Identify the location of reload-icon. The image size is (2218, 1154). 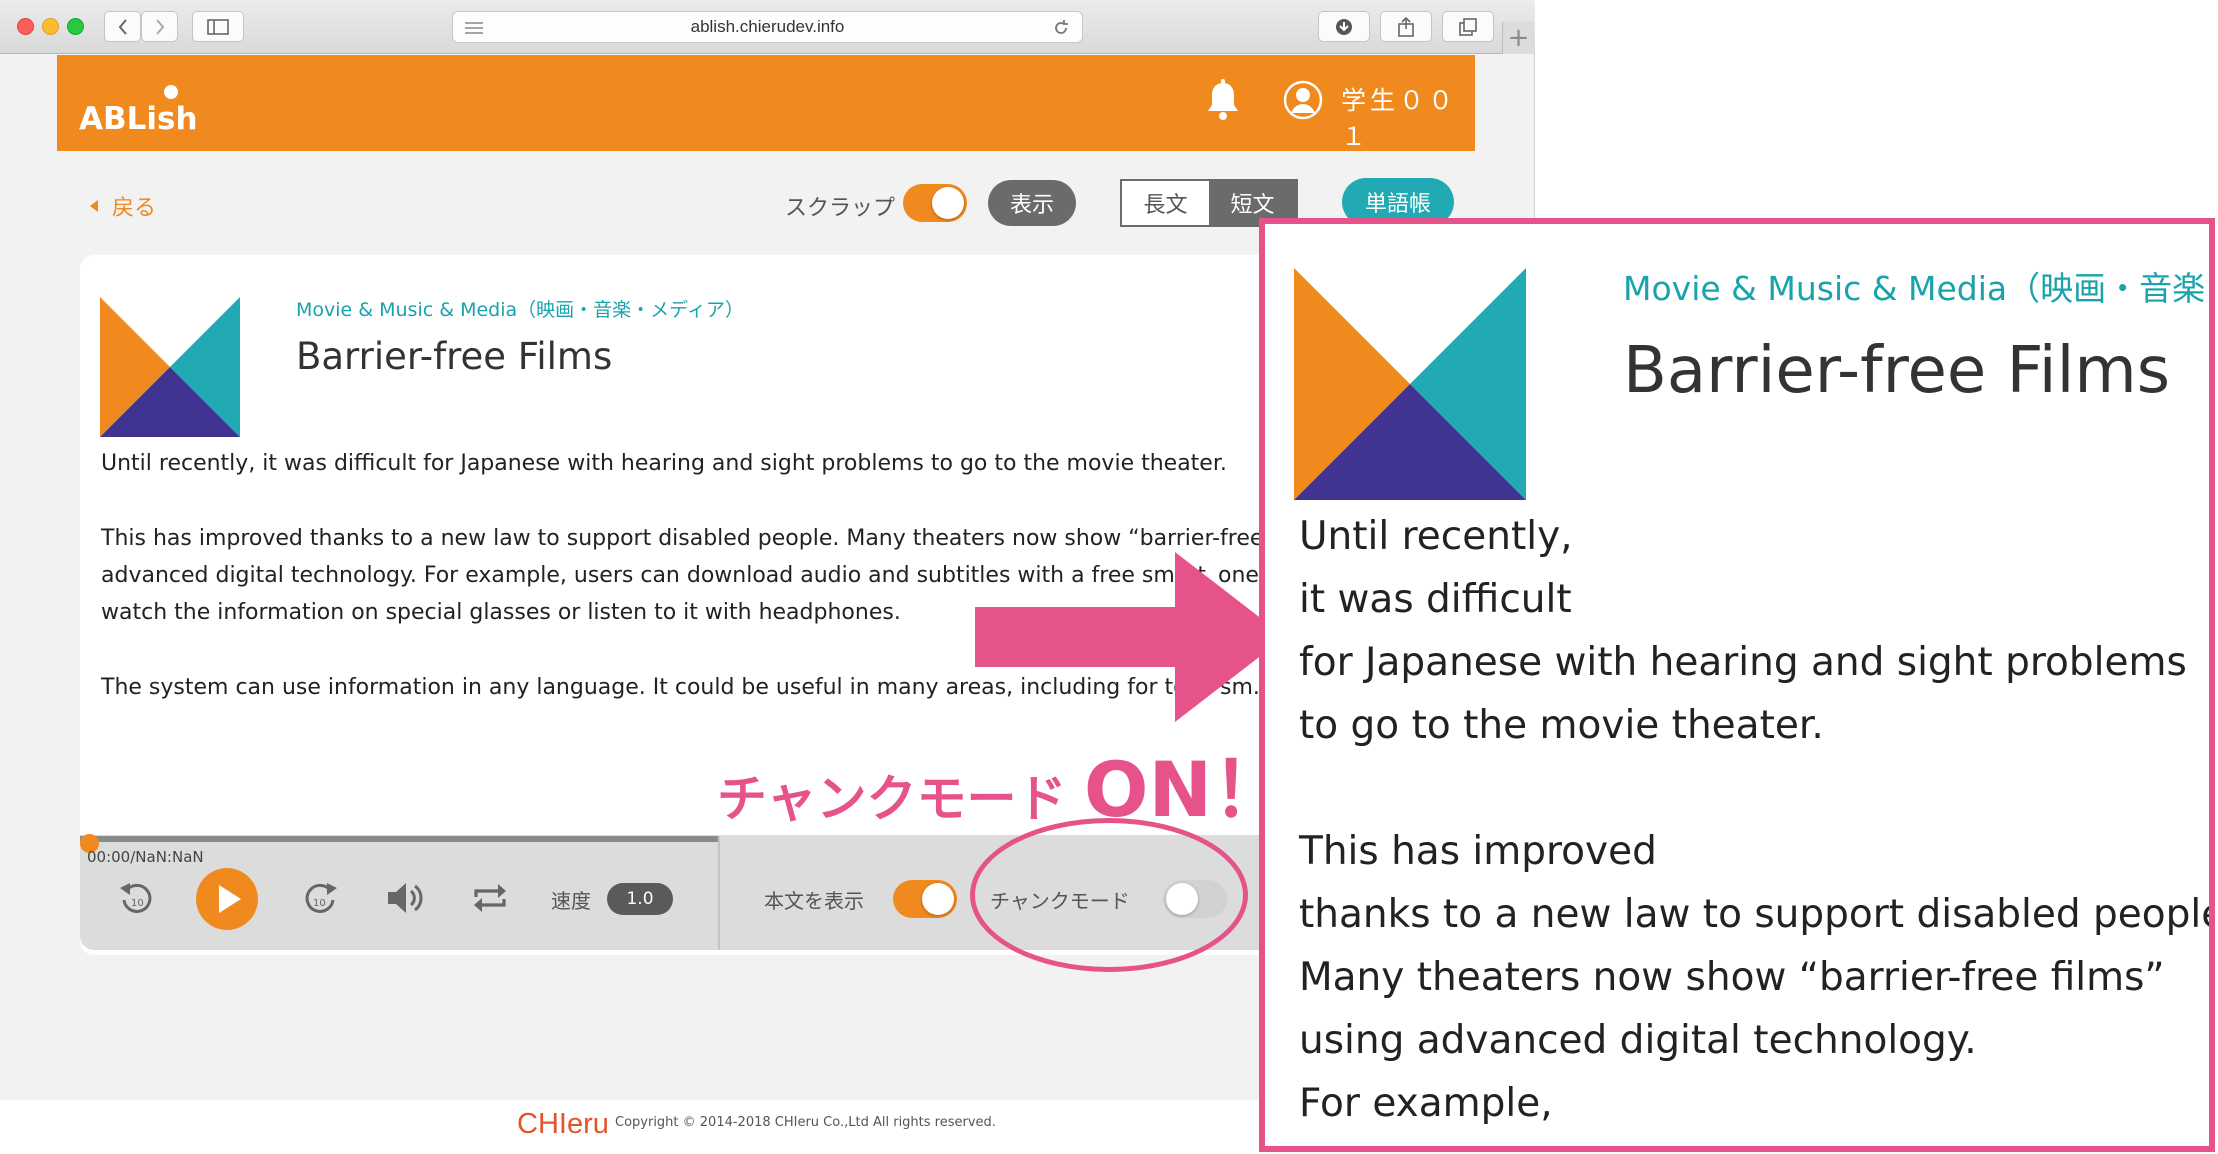
(1061, 28).